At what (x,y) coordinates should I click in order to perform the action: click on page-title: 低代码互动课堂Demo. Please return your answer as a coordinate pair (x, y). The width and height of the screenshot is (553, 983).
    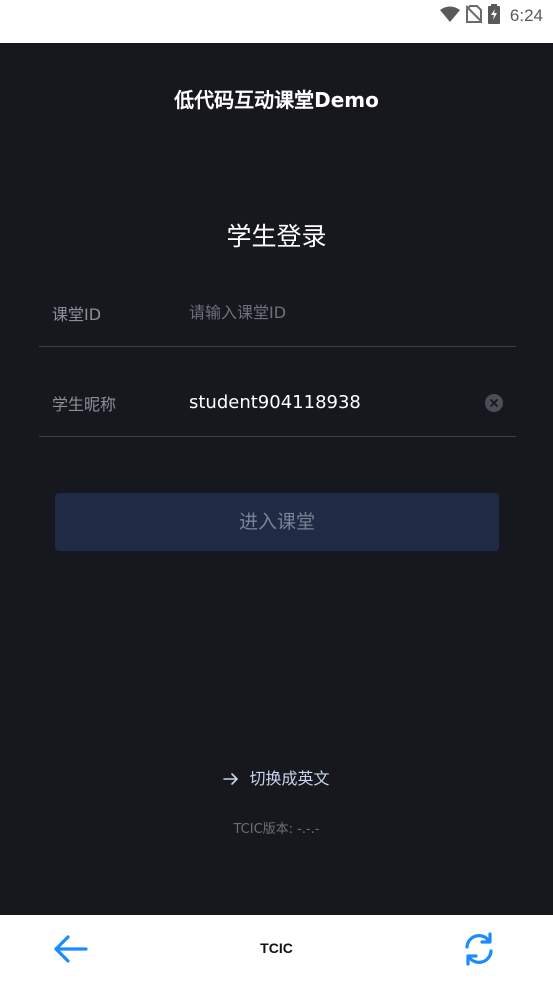
    Looking at the image, I should click on (276, 100).